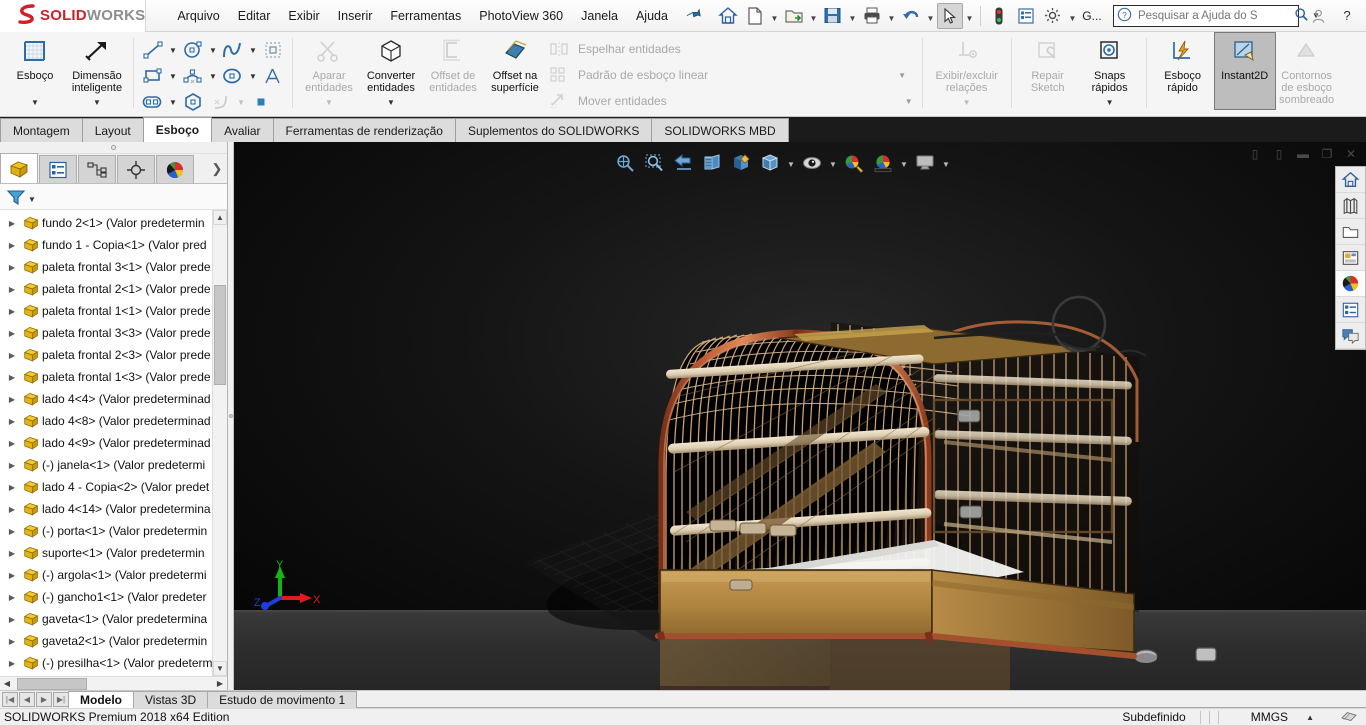 This screenshot has height=725, width=1366. I want to click on viewport-minimize-button: ▬, so click(1303, 154).